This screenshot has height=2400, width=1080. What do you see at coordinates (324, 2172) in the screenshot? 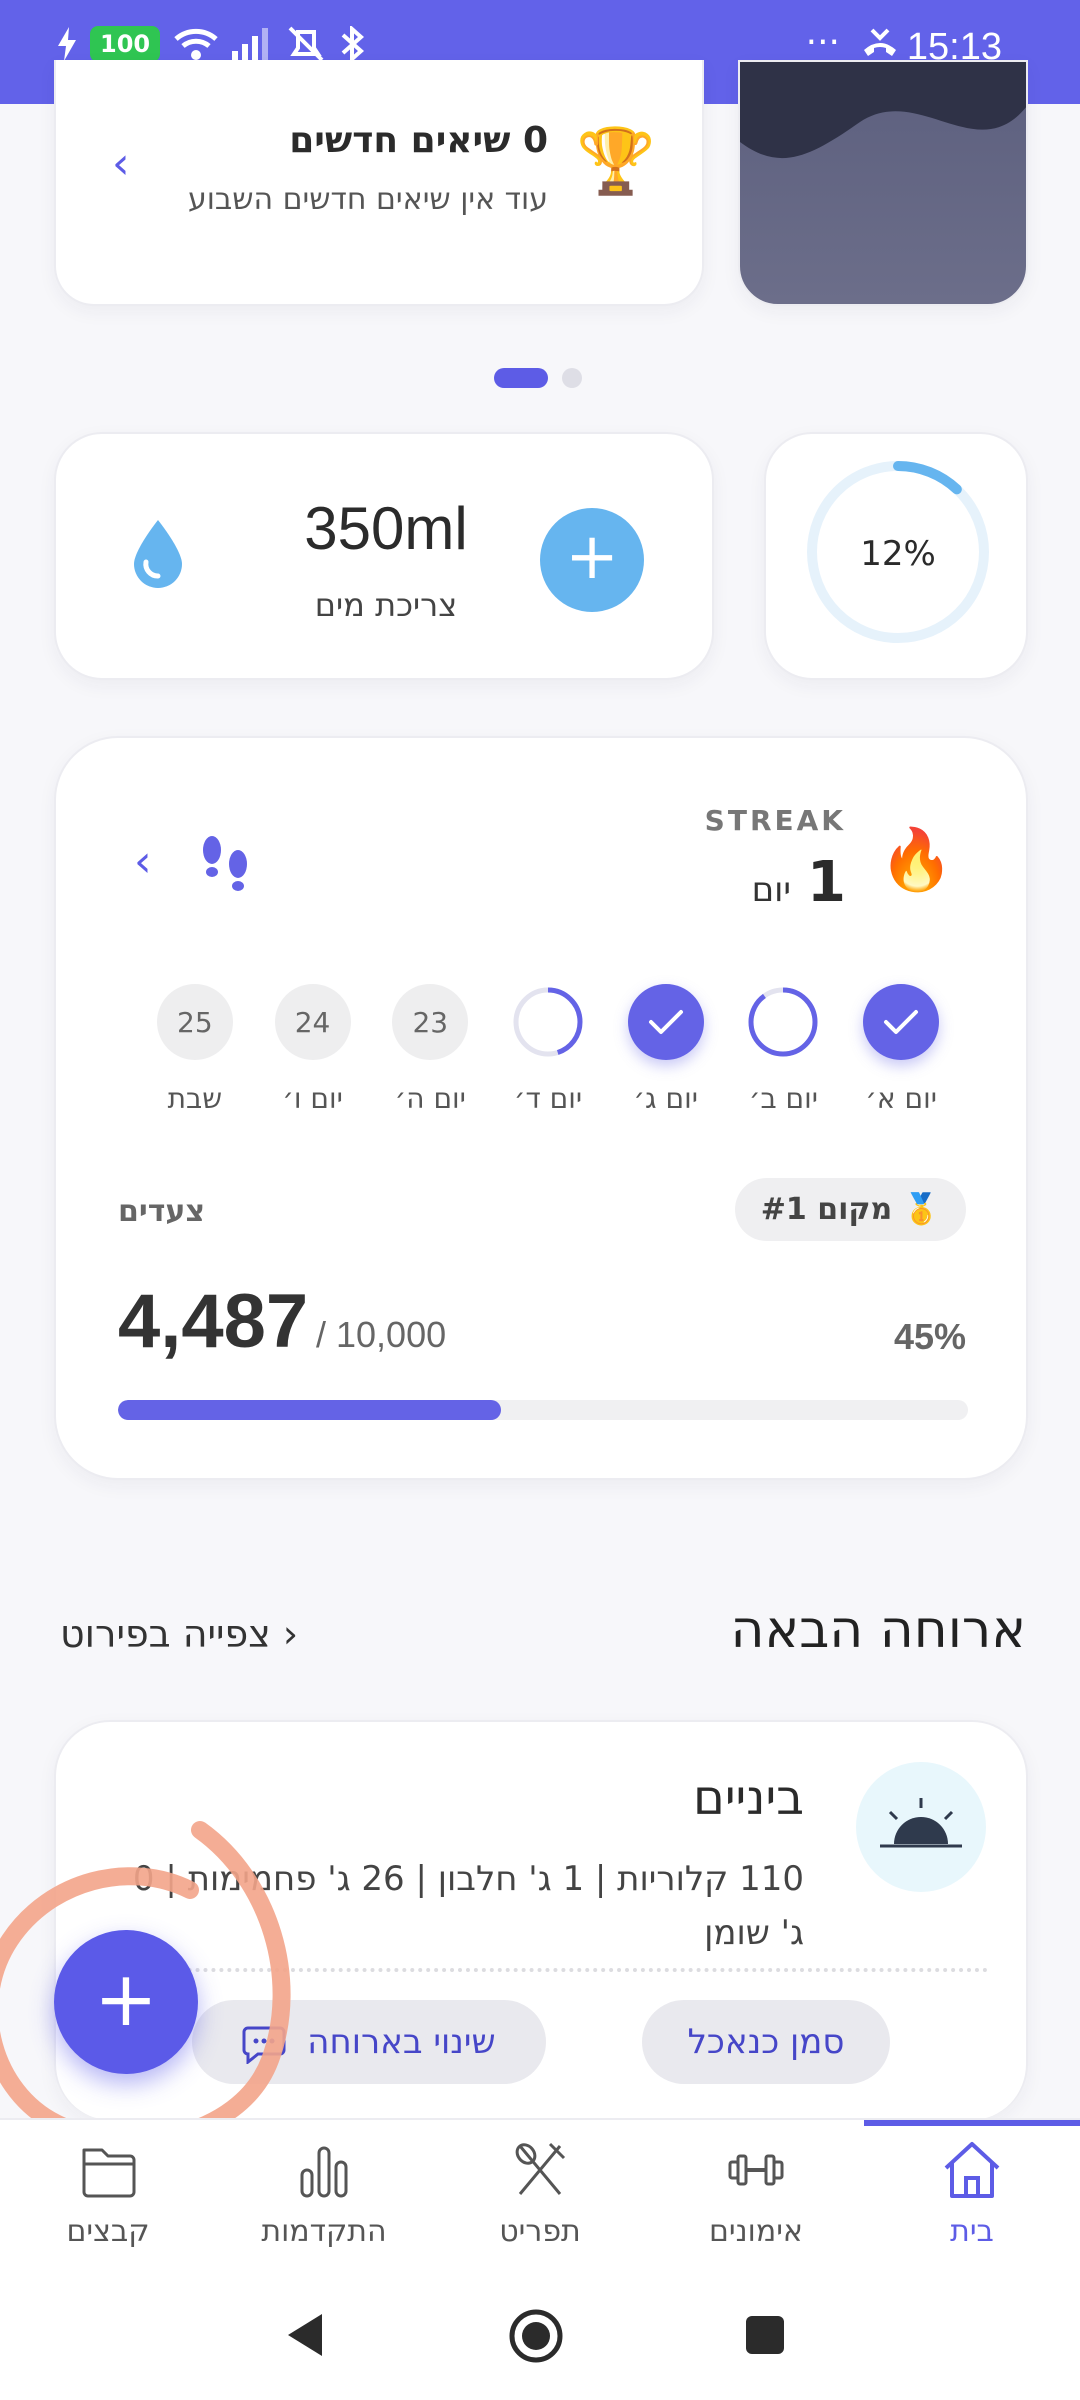
I see `bar-chart-icon` at bounding box center [324, 2172].